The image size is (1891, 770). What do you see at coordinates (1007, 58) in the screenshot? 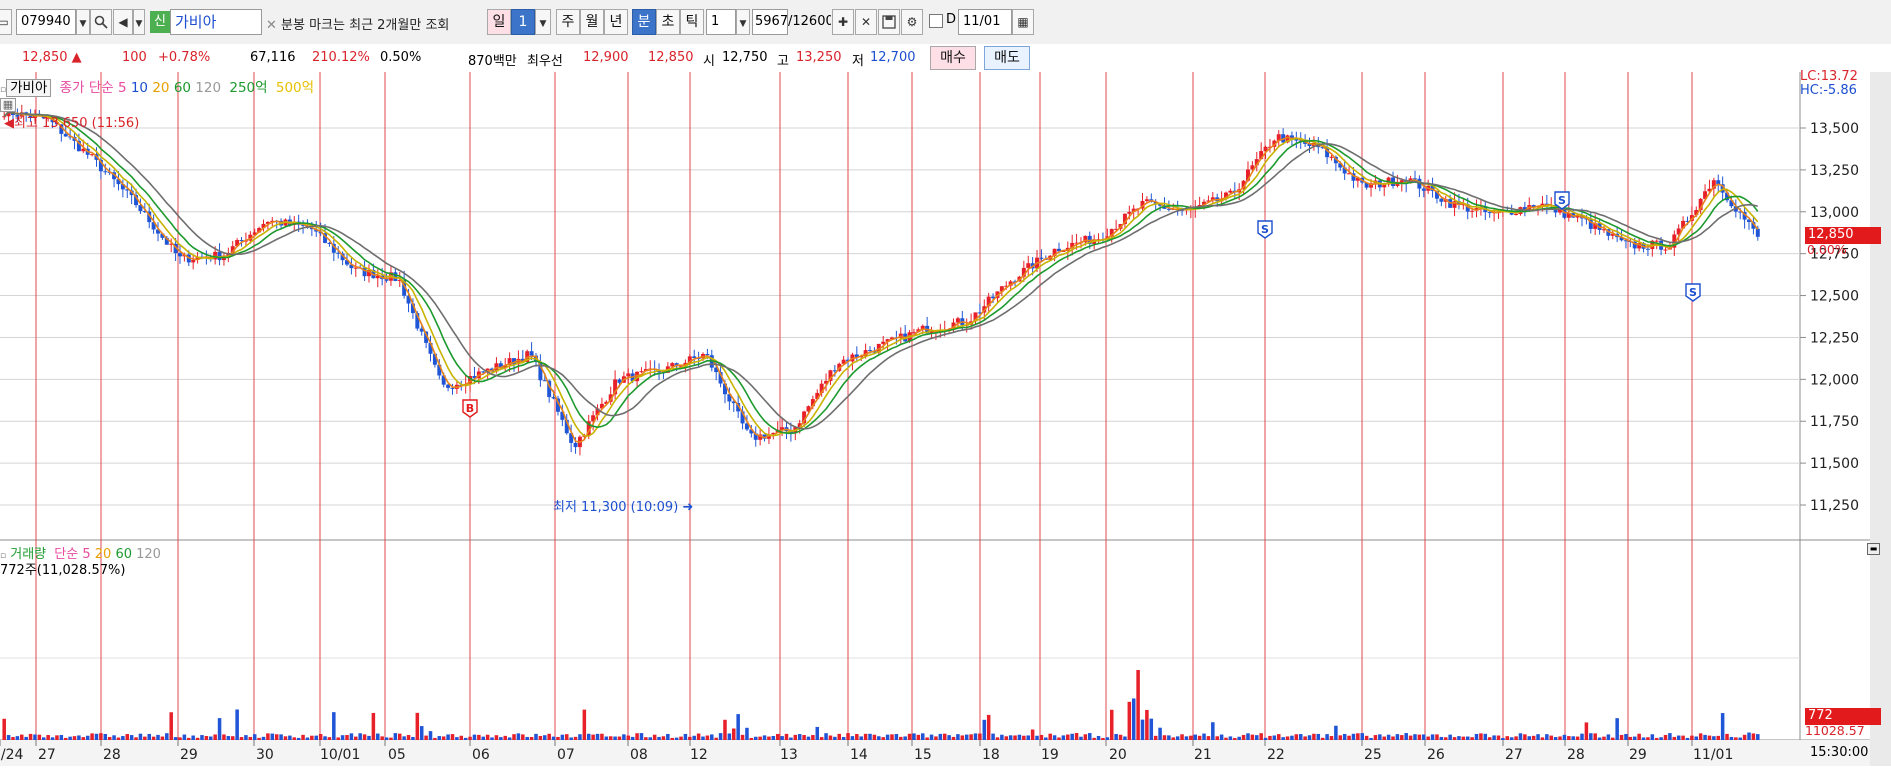
I see `sell-button: 매도` at bounding box center [1007, 58].